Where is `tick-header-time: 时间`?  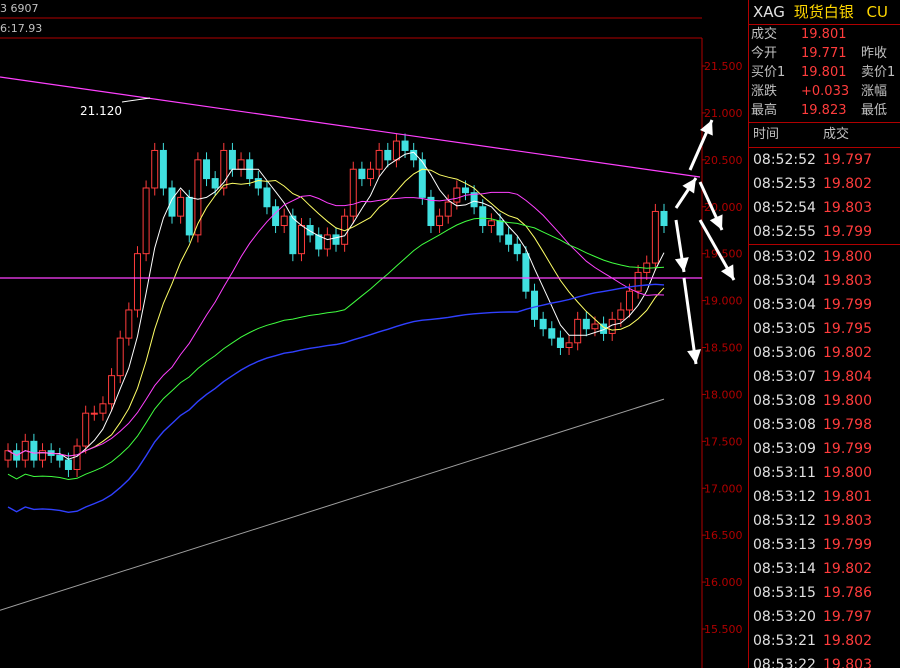 tick-header-time: 时间 is located at coordinates (766, 134).